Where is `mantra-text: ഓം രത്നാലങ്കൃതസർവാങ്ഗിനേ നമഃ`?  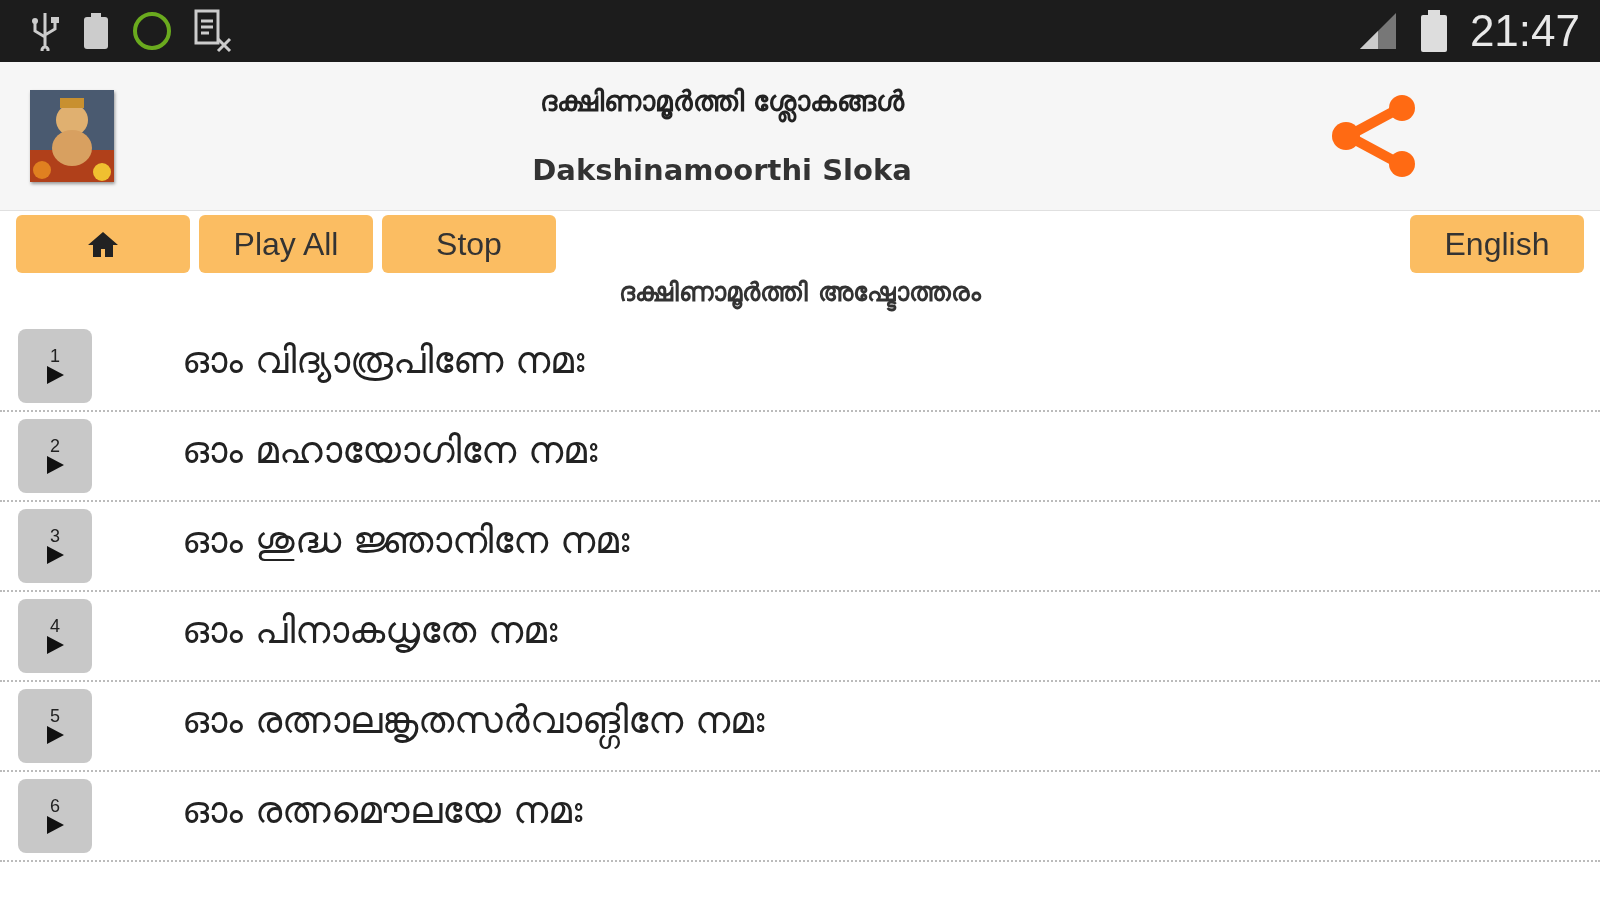
mantra-text: ഓം രത്നാലങ്കൃതസർവാങ്ഗിനേ നമഃ is located at coordinates (473, 726).